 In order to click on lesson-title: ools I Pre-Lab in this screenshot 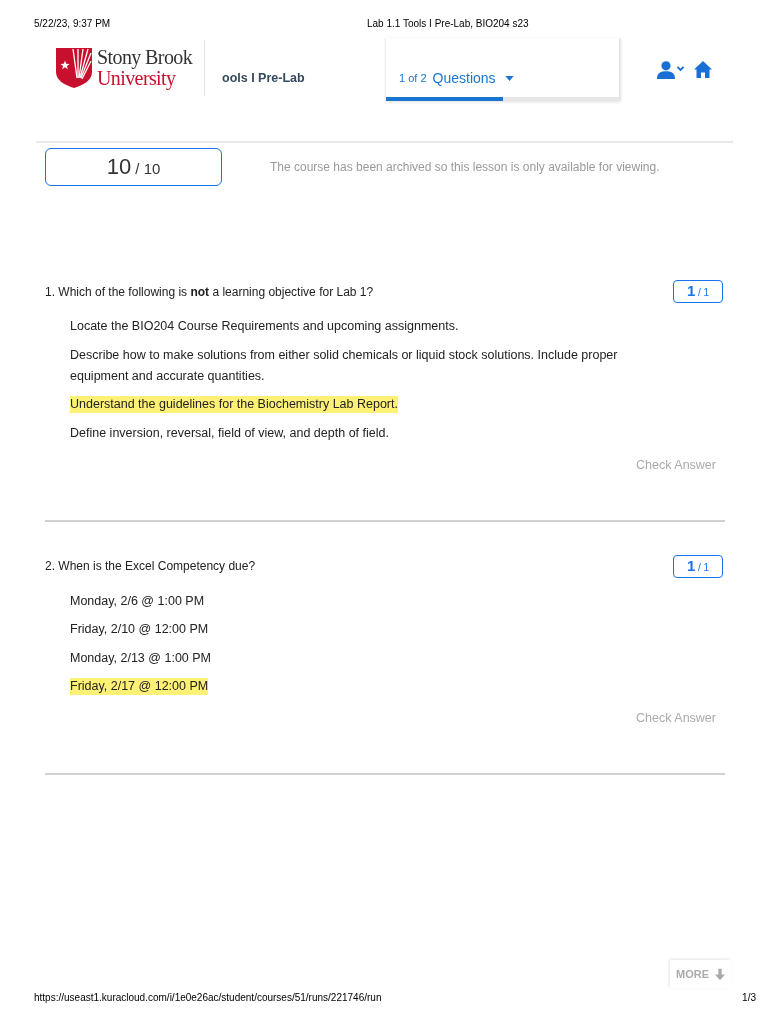, I will do `click(264, 77)`.